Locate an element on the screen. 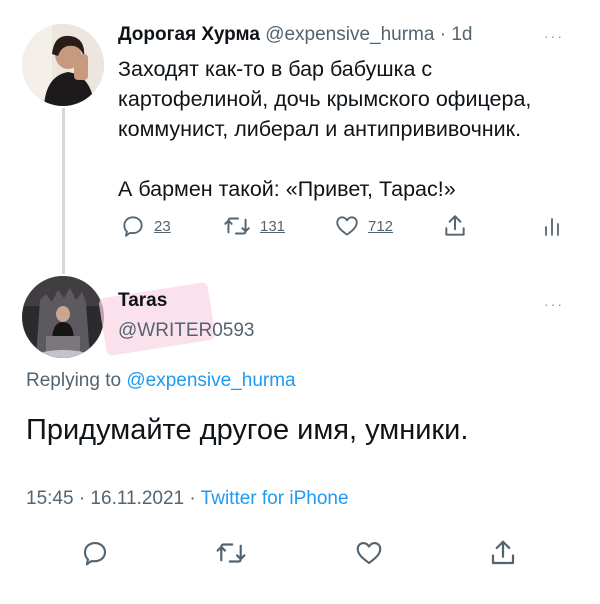  reply-author-avatar-image is located at coordinates (63, 317).